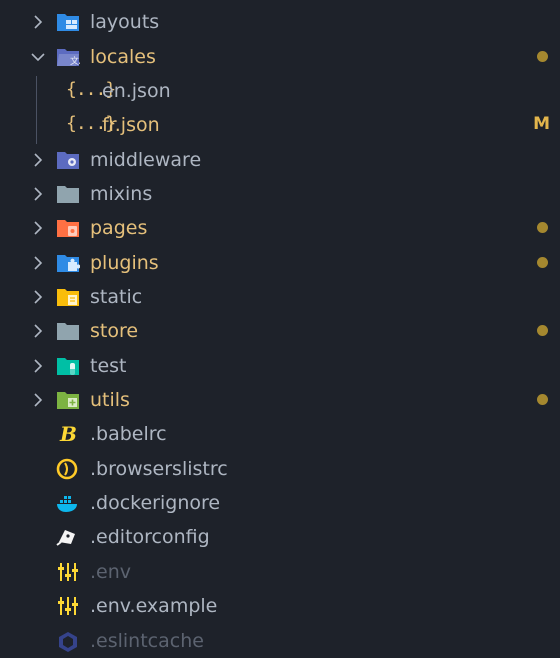 The width and height of the screenshot is (560, 658). I want to click on tree-item-label: fr.json, so click(131, 125).